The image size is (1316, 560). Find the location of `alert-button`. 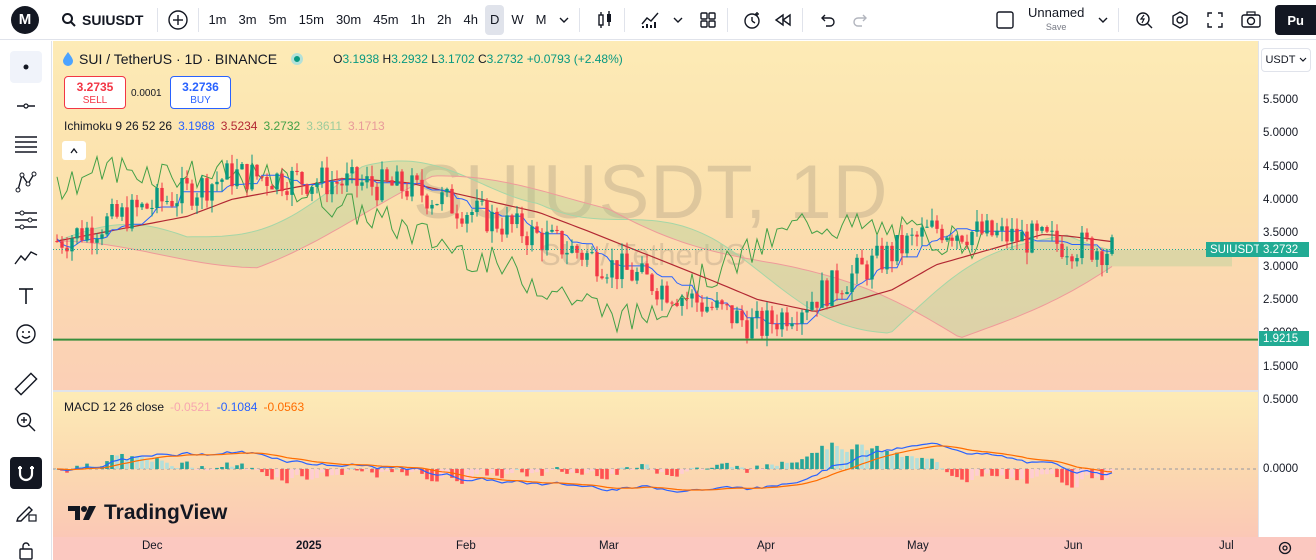

alert-button is located at coordinates (752, 20).